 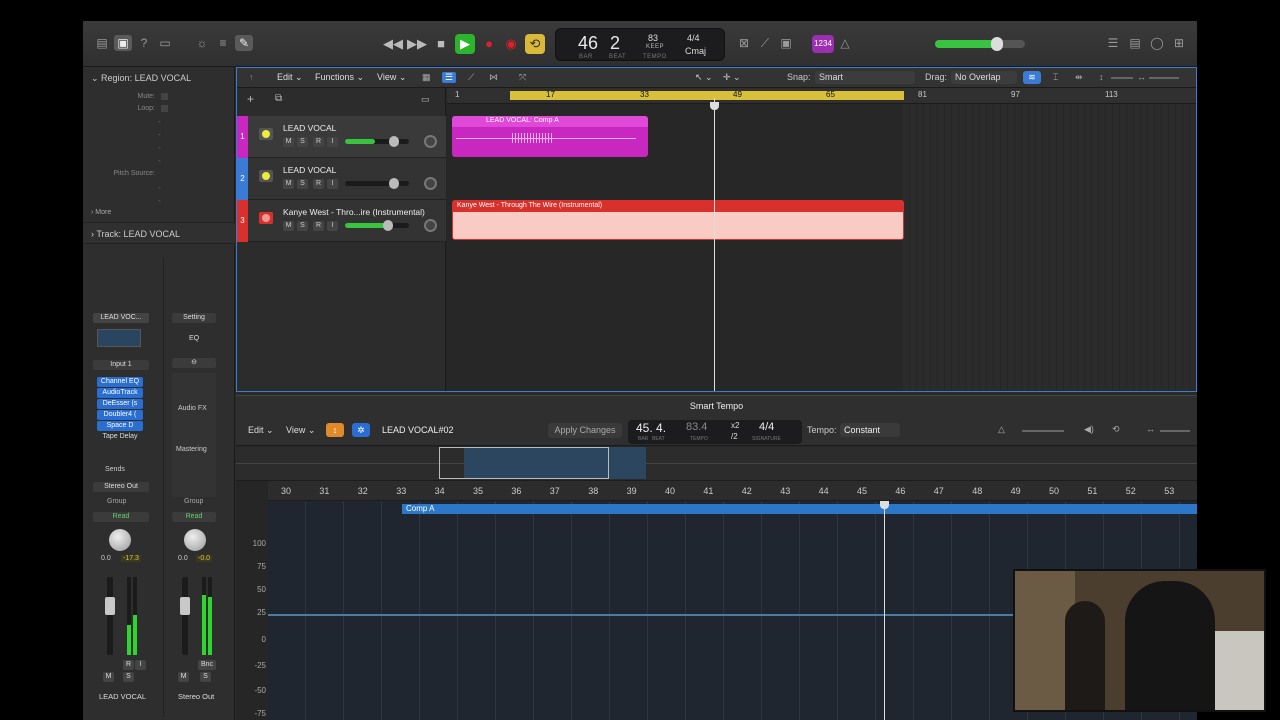 I want to click on tempo-mode-select: Constant, so click(x=870, y=430).